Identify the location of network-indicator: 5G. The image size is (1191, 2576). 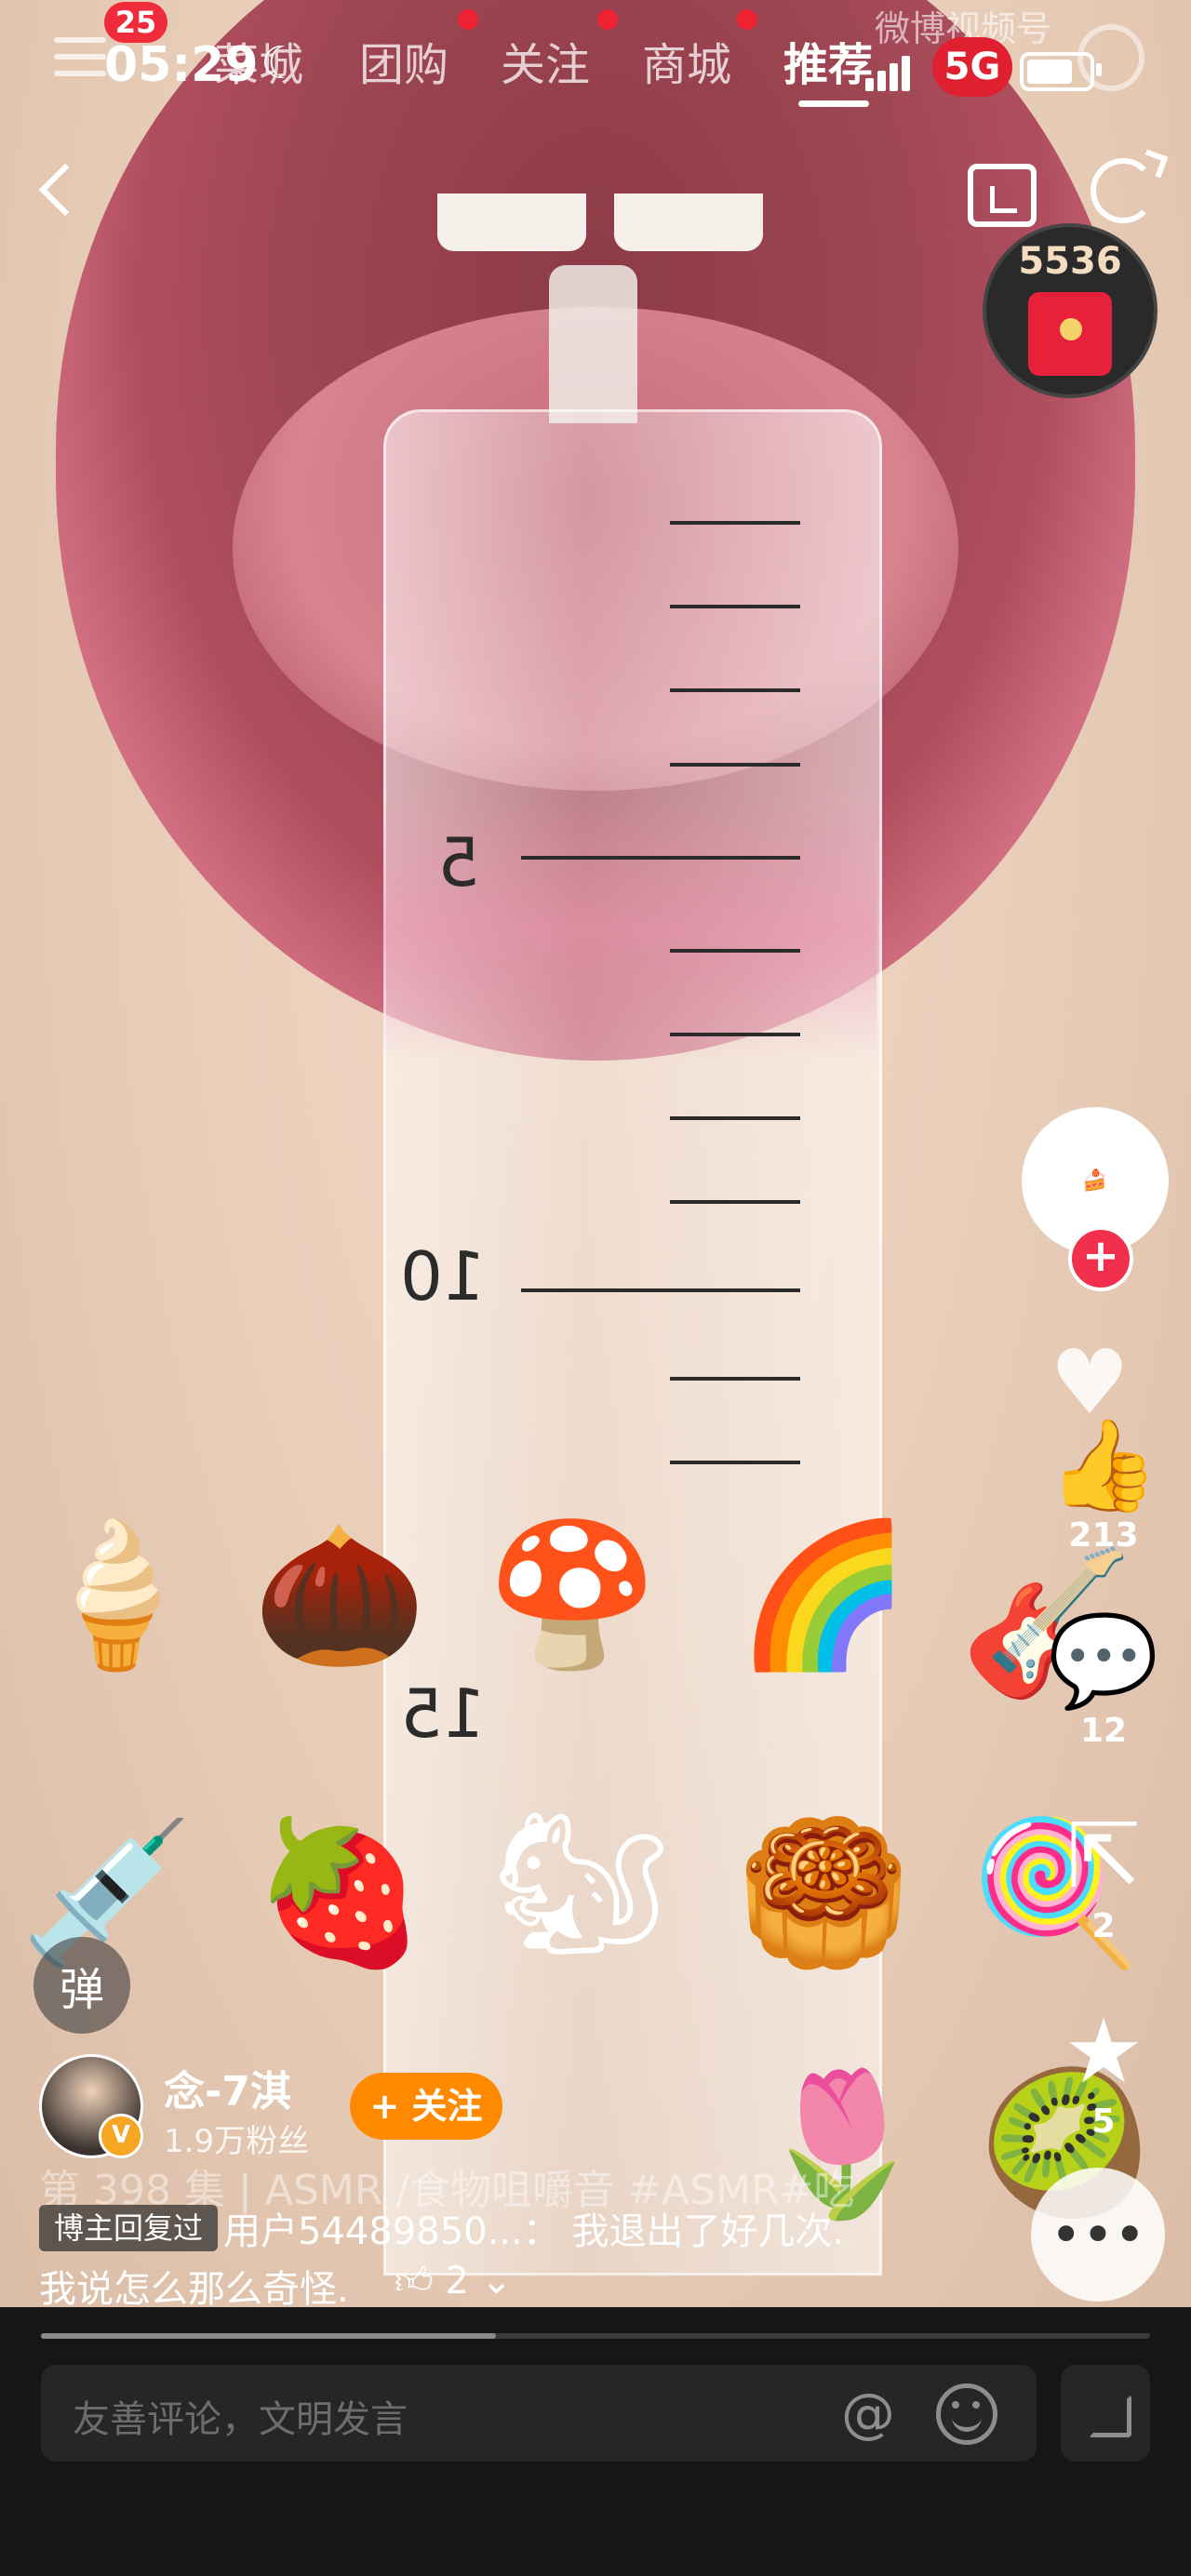
(972, 67).